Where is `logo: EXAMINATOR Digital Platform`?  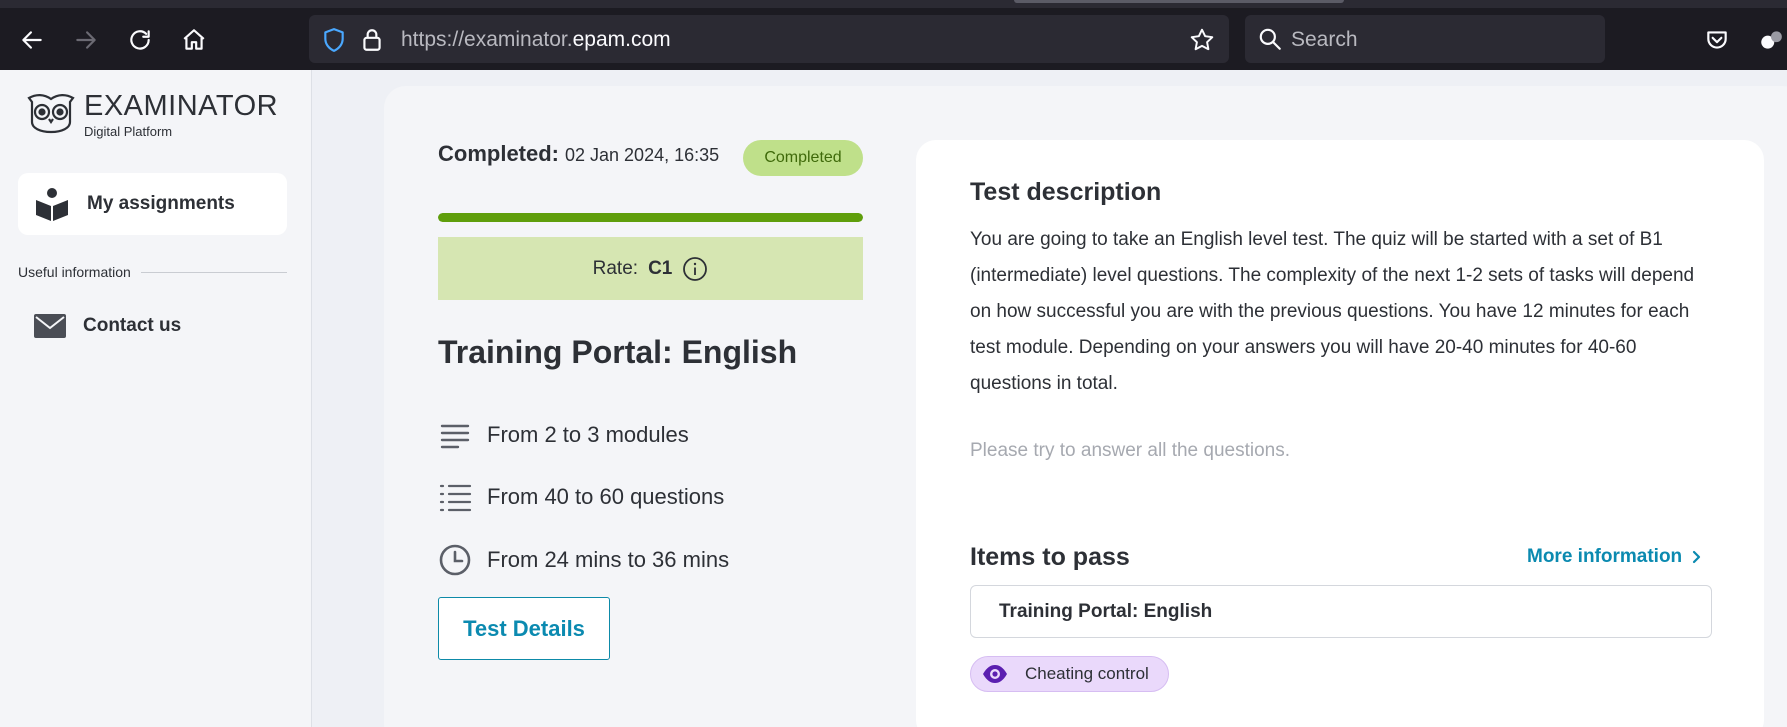 logo: EXAMINATOR Digital Platform is located at coordinates (152, 114).